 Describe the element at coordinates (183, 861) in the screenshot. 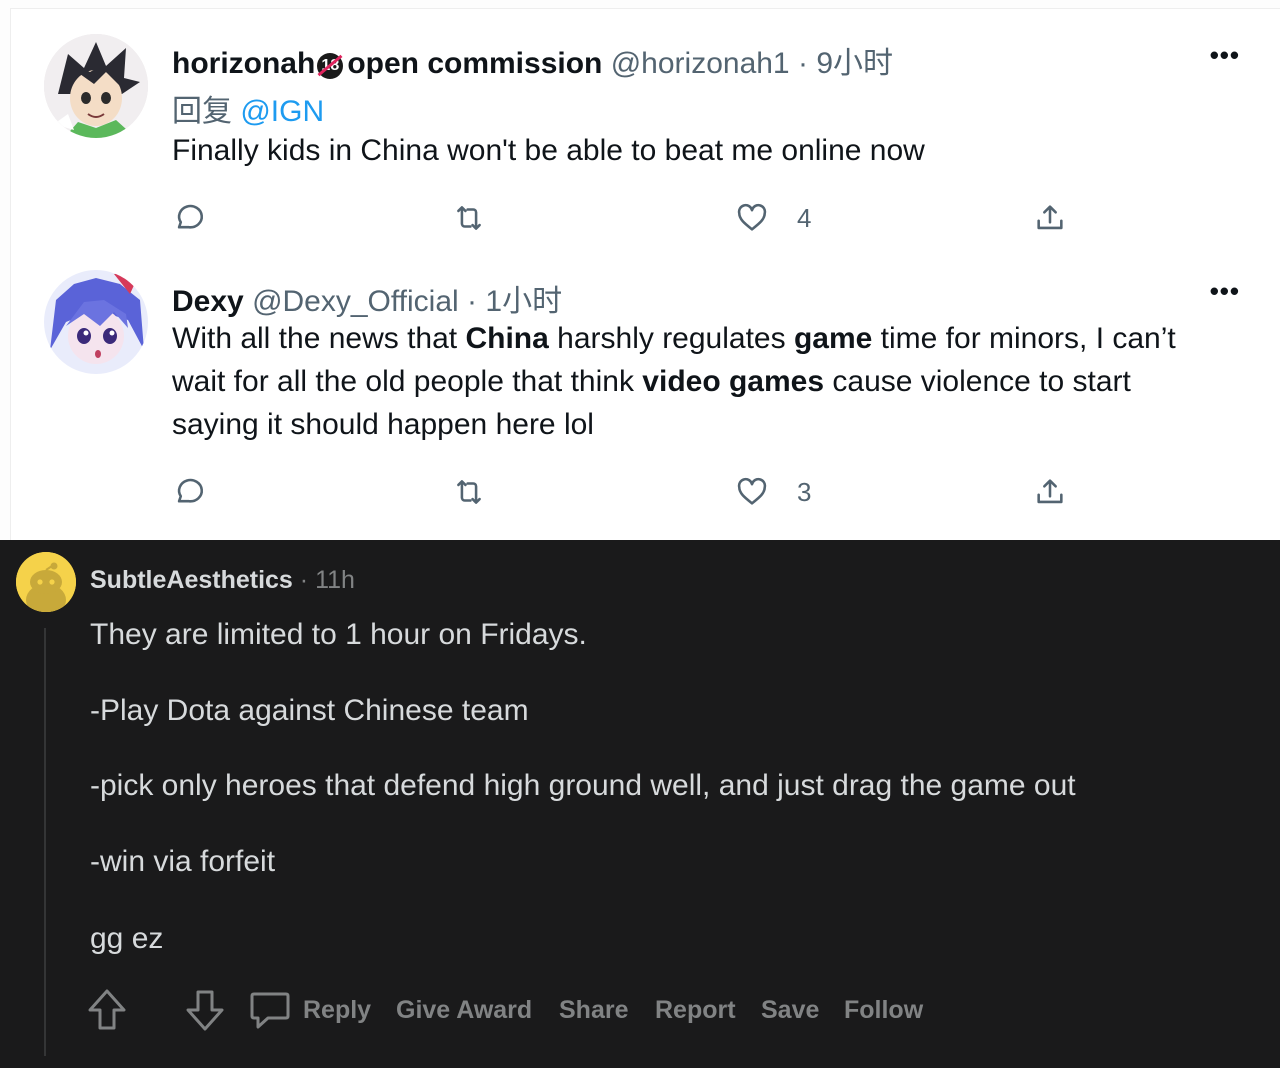

I see `comment-line: -win via forfeit` at that location.